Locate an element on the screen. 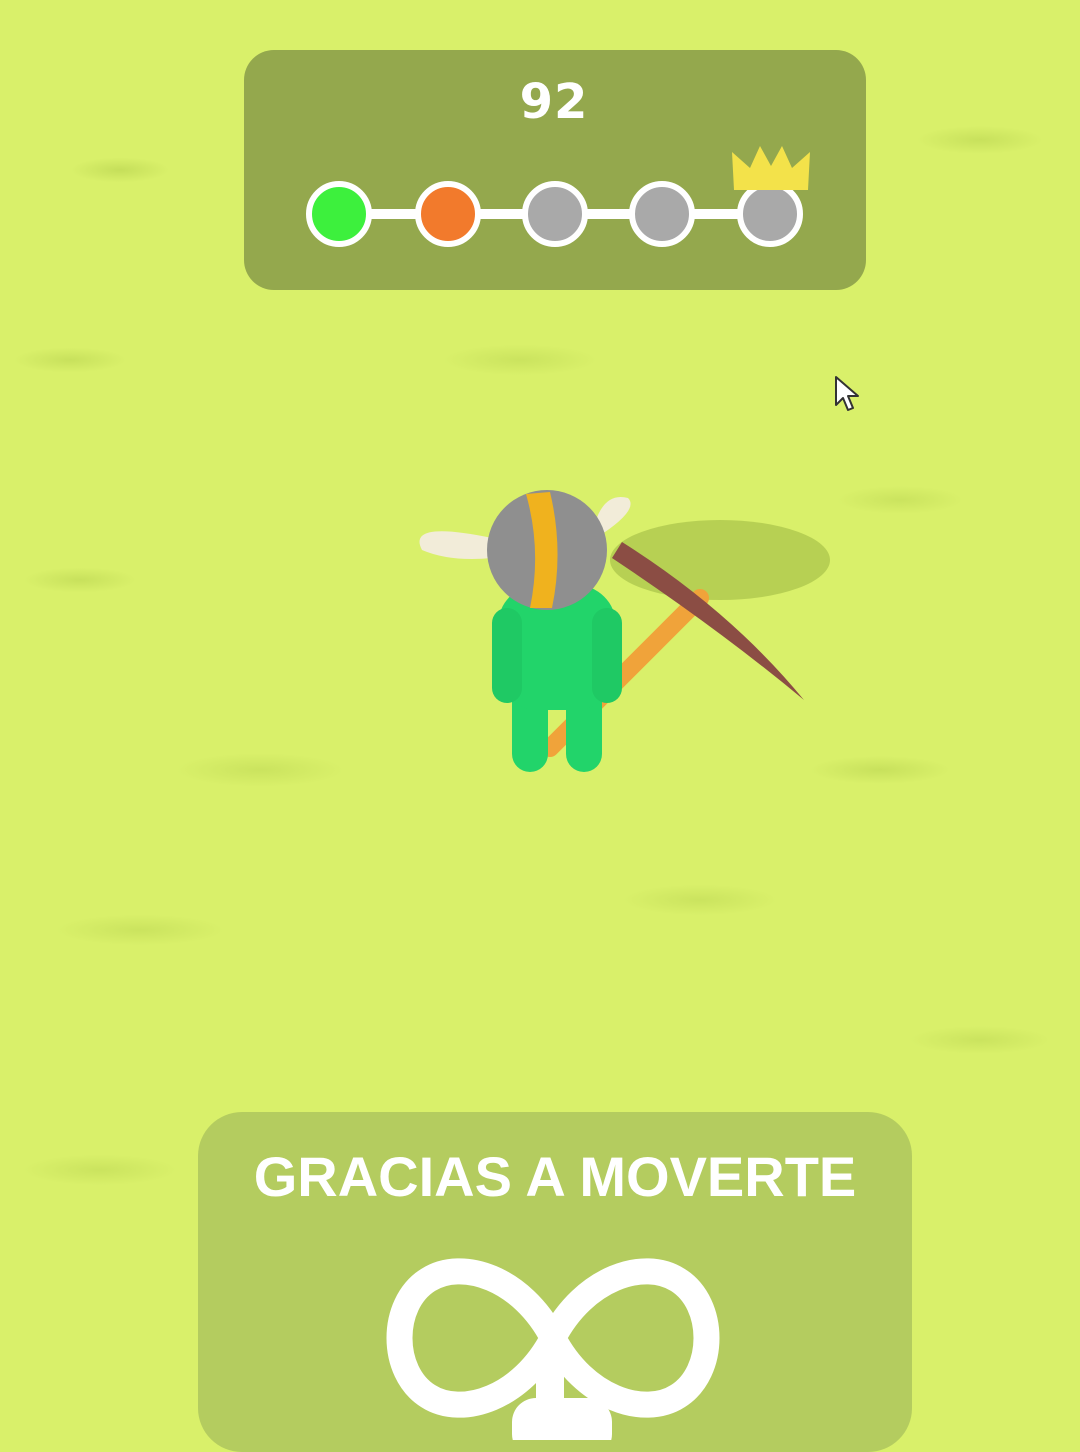 The image size is (1080, 1452). mouse-cursor-icon is located at coordinates (847, 393).